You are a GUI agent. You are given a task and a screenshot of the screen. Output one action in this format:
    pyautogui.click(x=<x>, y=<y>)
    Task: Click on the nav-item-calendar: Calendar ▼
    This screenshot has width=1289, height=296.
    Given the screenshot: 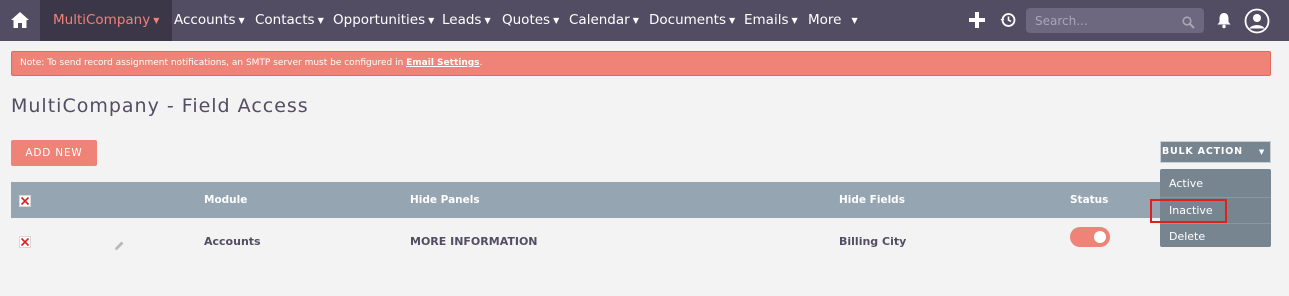 What is the action you would take?
    pyautogui.click(x=604, y=20)
    